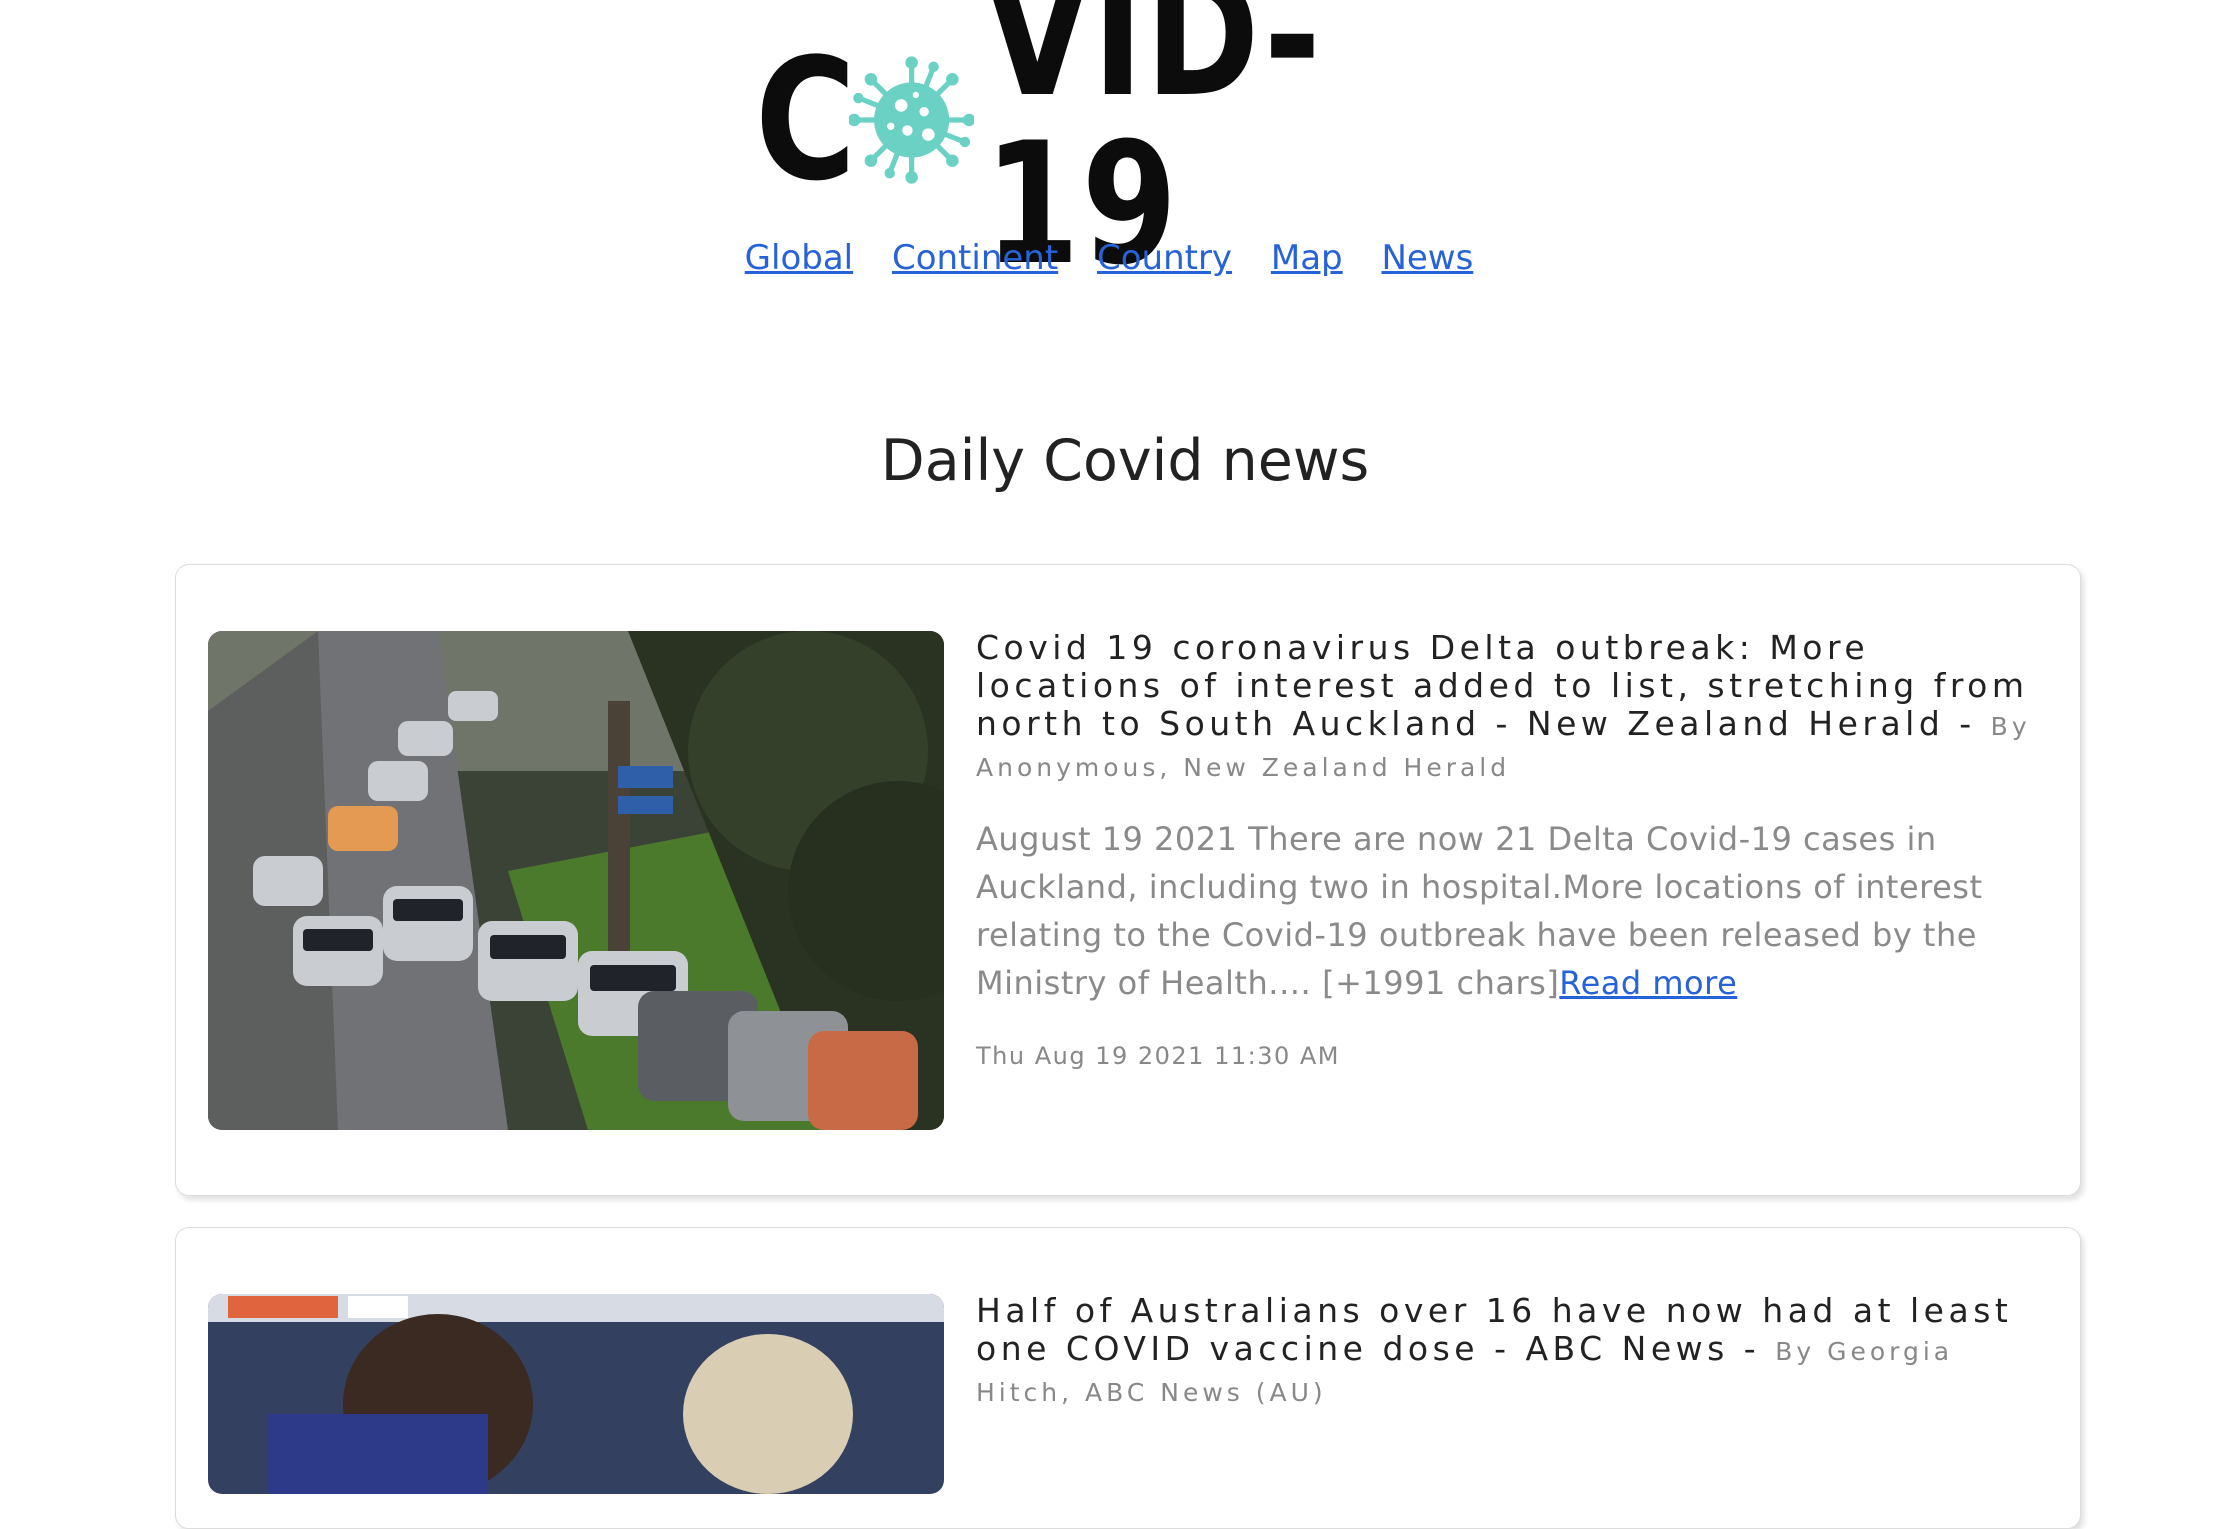  Describe the element at coordinates (1158, 1056) in the screenshot. I see `article-date: Thu Aug 19 2021 11:30 AM` at that location.